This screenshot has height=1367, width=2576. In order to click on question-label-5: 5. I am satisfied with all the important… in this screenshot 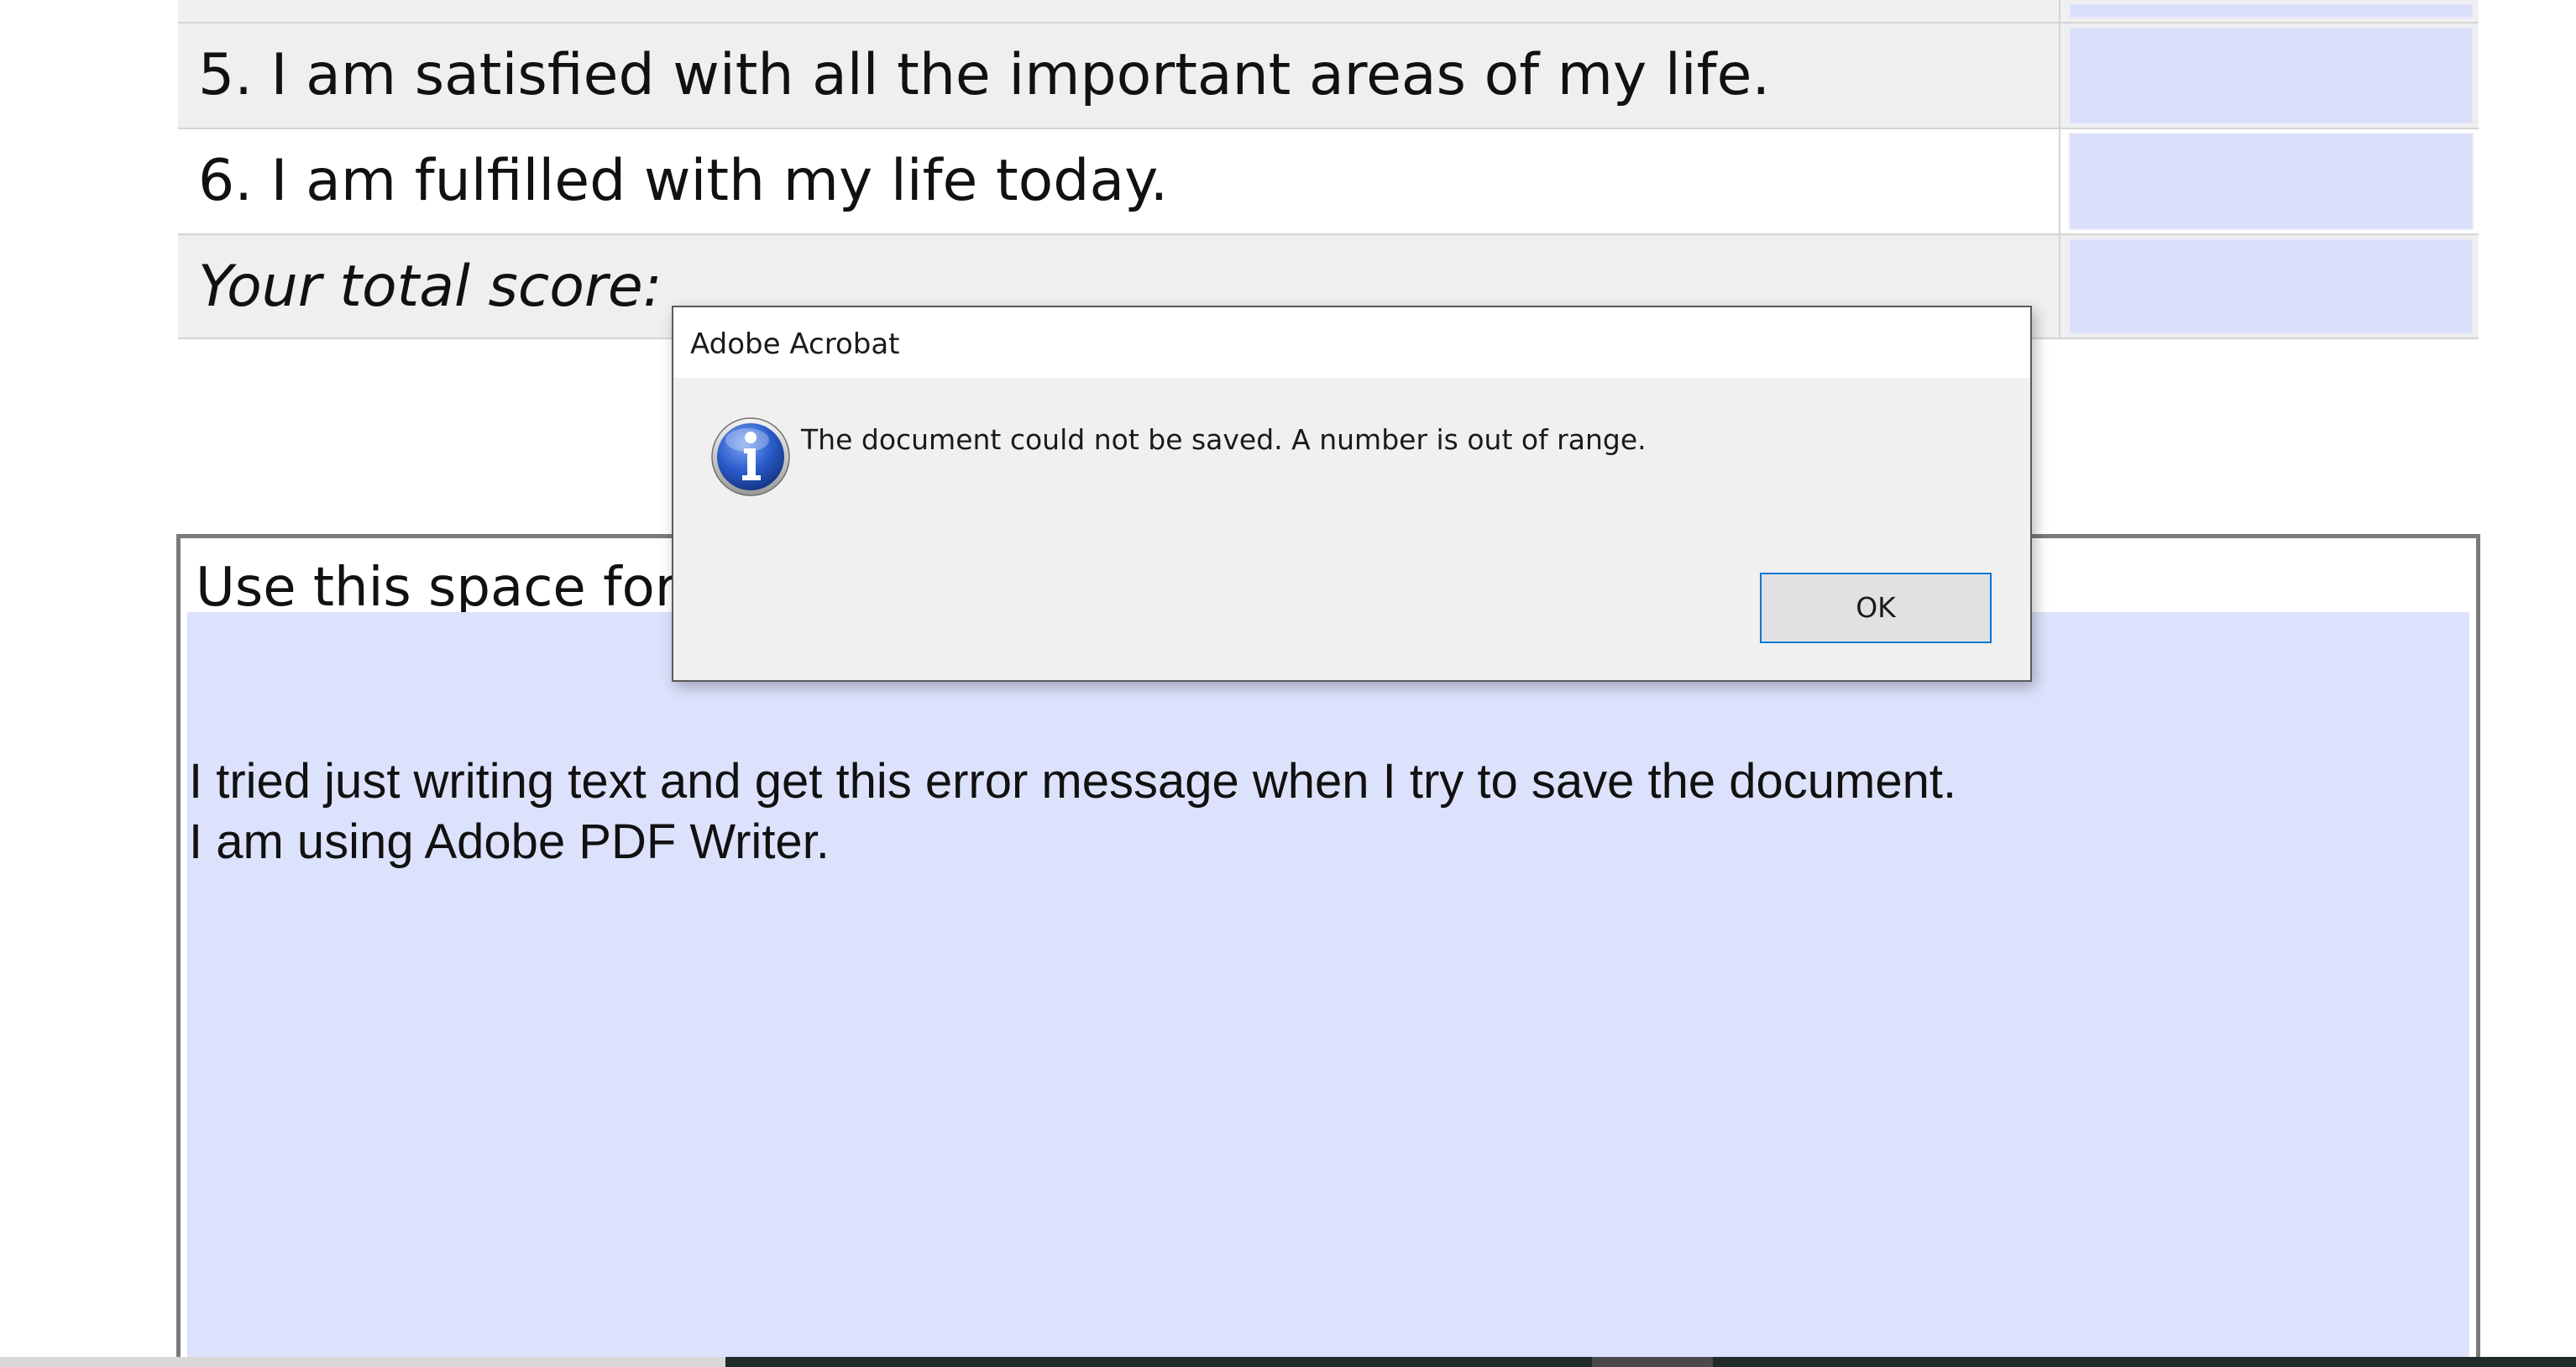, I will do `click(984, 75)`.